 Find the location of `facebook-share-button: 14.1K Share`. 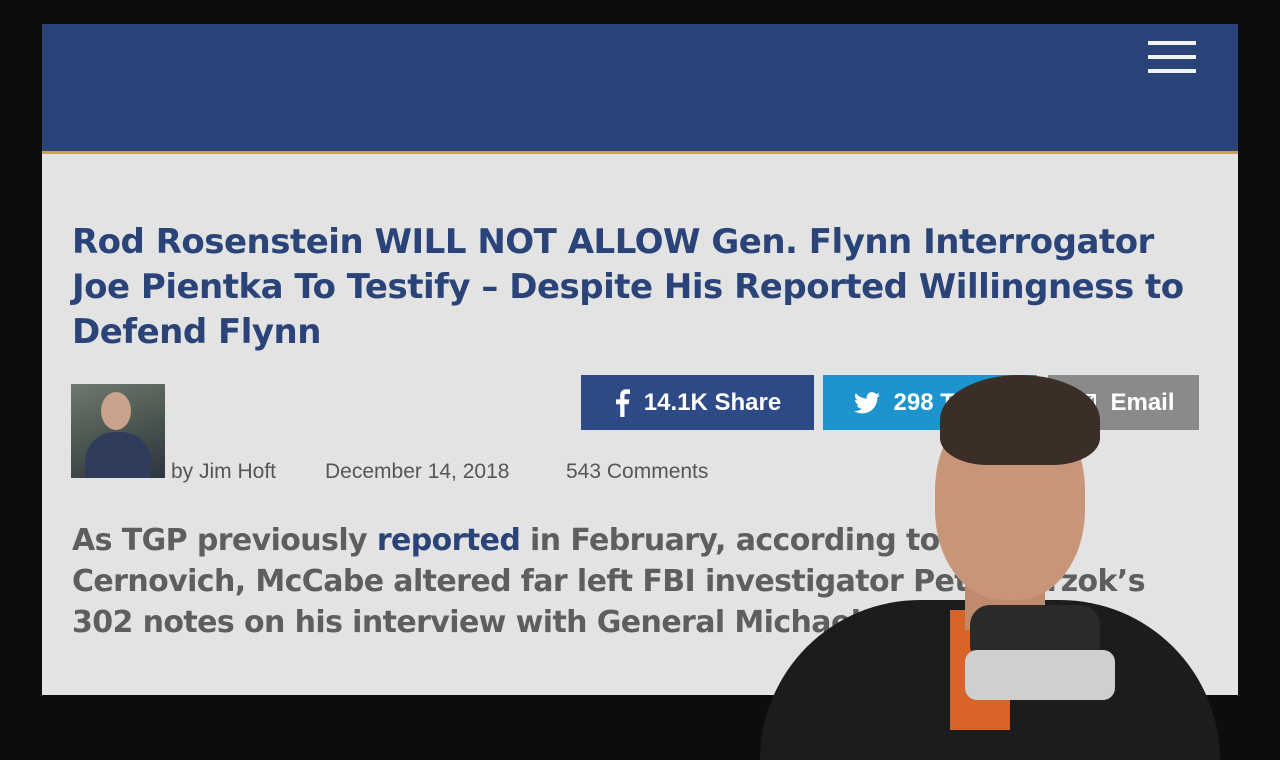

facebook-share-button: 14.1K Share is located at coordinates (697, 402).